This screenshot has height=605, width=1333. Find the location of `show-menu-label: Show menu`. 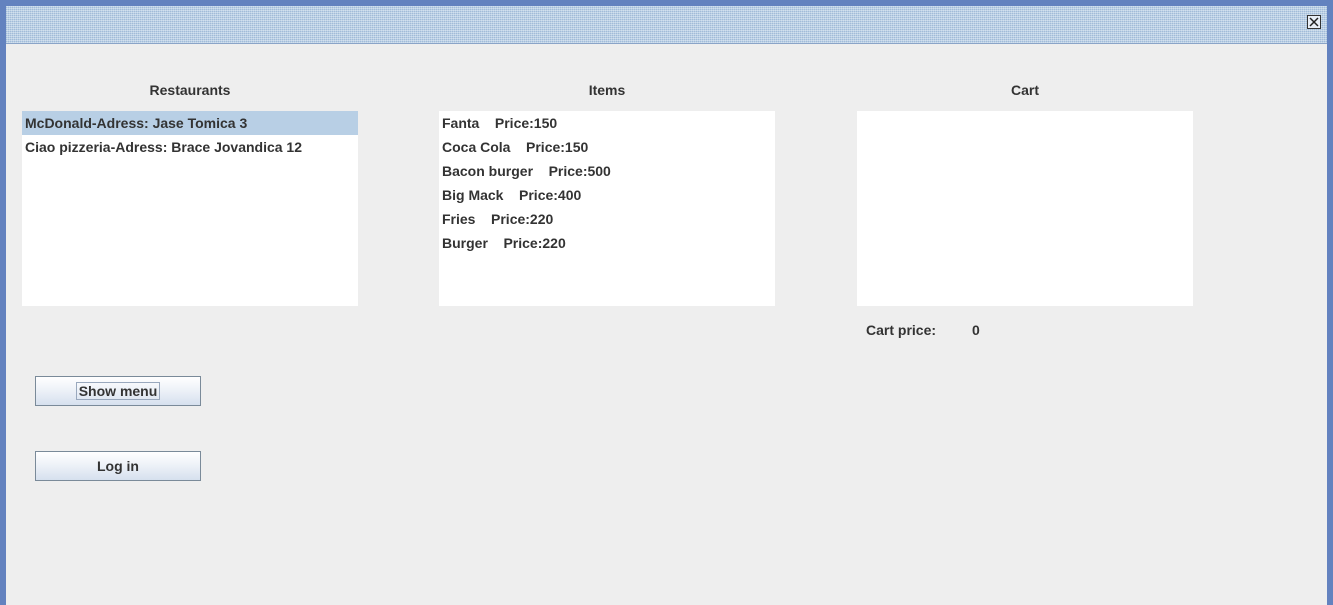

show-menu-label: Show menu is located at coordinates (118, 391).